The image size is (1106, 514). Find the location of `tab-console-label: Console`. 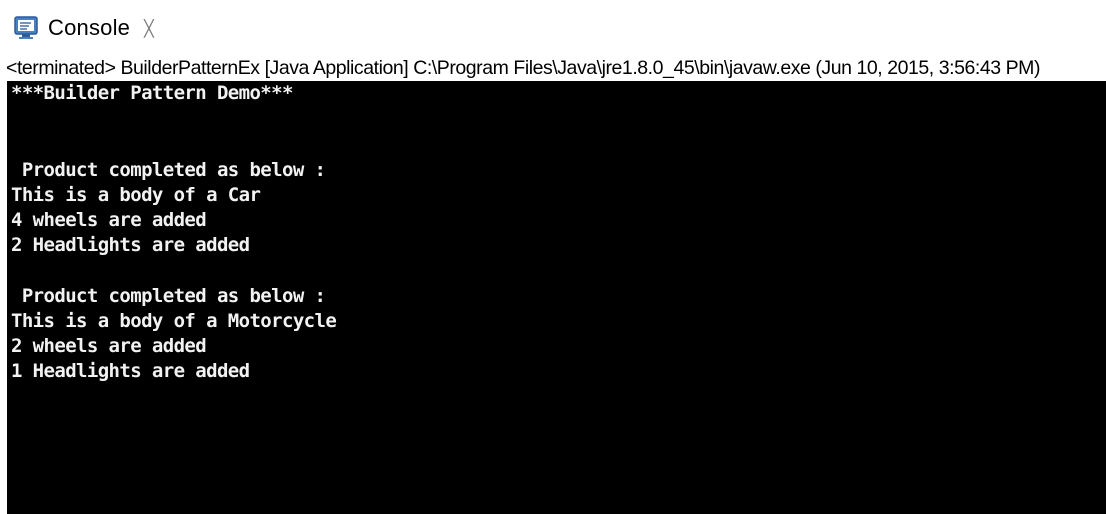

tab-console-label: Console is located at coordinates (89, 27).